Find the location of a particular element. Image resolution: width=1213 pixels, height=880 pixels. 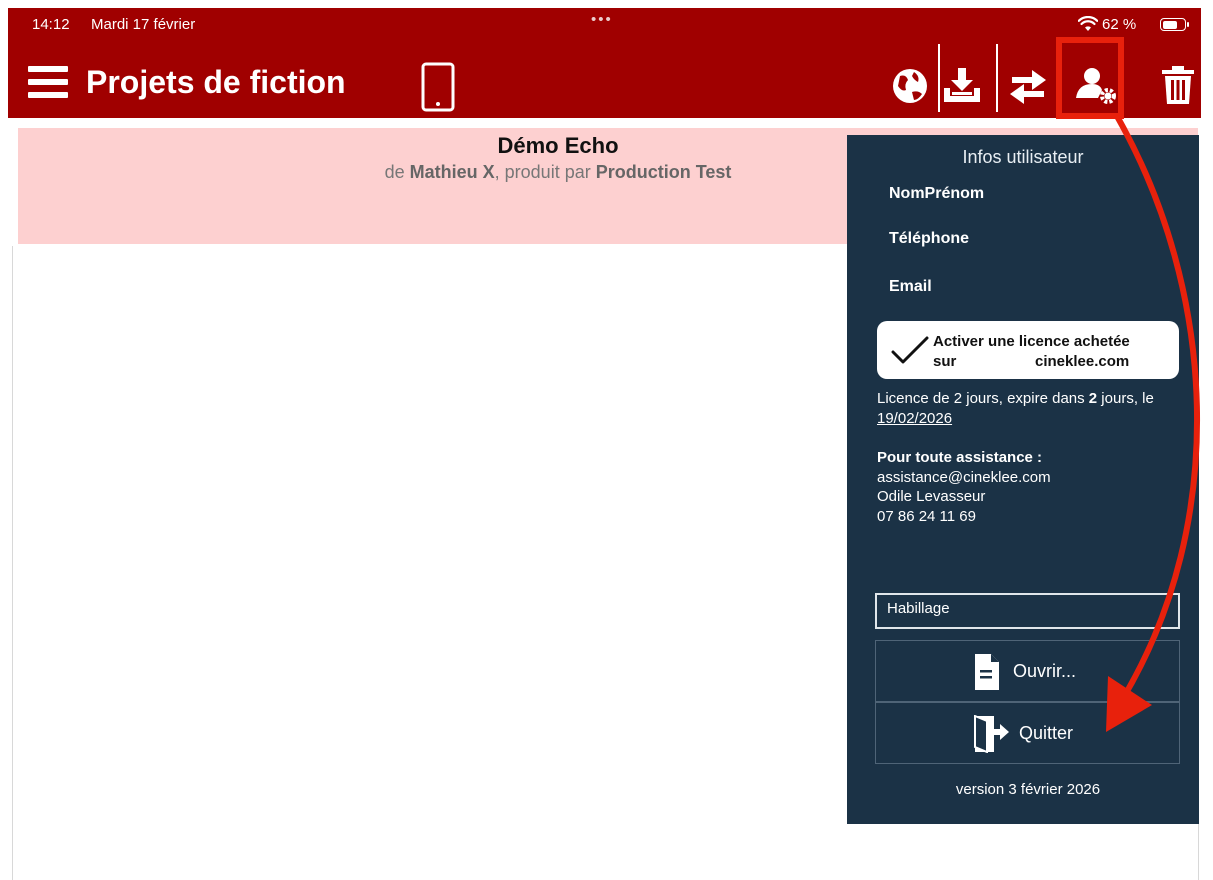

battery-tip is located at coordinates (1188, 24).